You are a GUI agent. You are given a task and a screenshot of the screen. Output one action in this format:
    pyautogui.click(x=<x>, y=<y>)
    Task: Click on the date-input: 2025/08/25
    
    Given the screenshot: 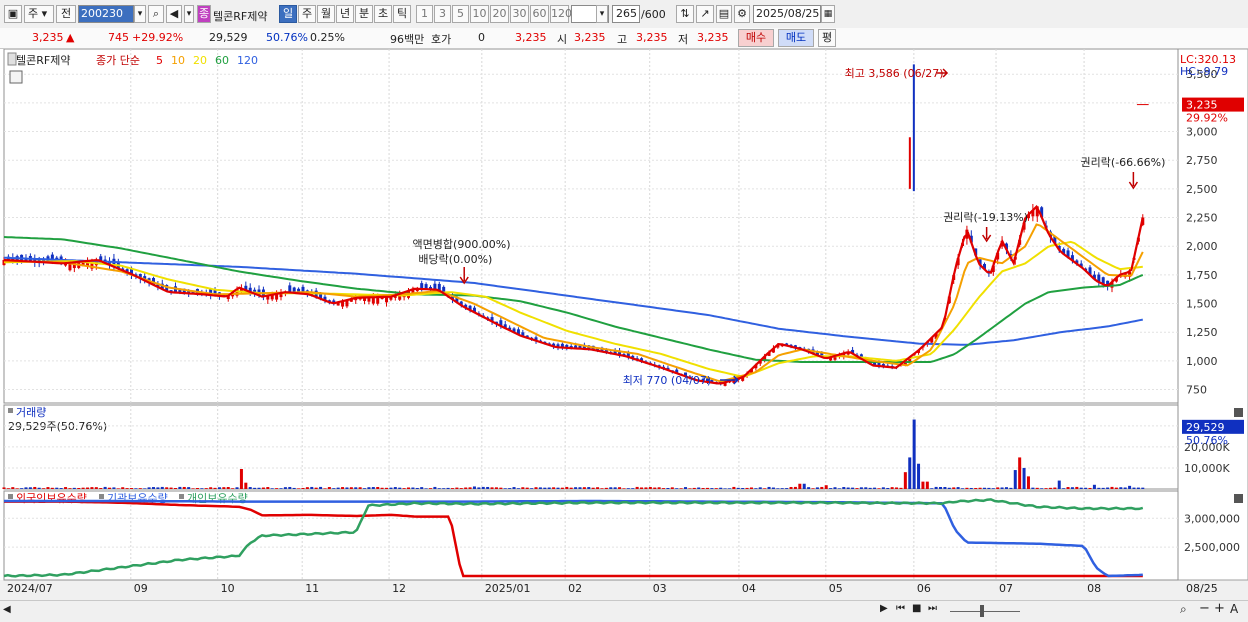 What is the action you would take?
    pyautogui.click(x=787, y=14)
    